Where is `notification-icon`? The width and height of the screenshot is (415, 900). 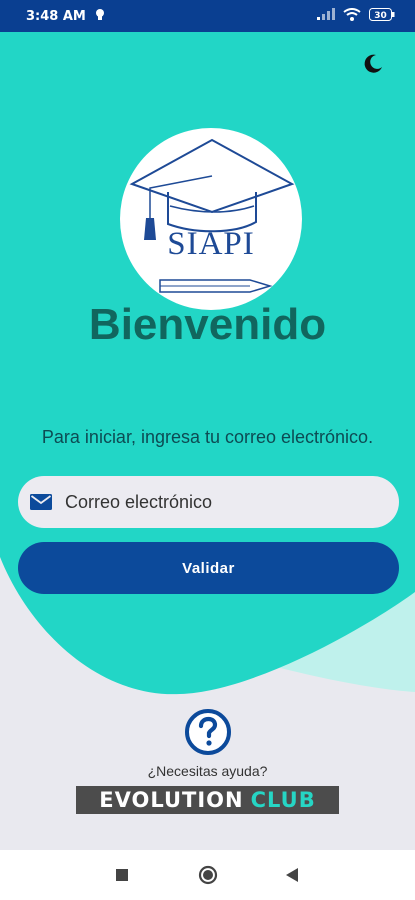
notification-icon is located at coordinates (100, 16).